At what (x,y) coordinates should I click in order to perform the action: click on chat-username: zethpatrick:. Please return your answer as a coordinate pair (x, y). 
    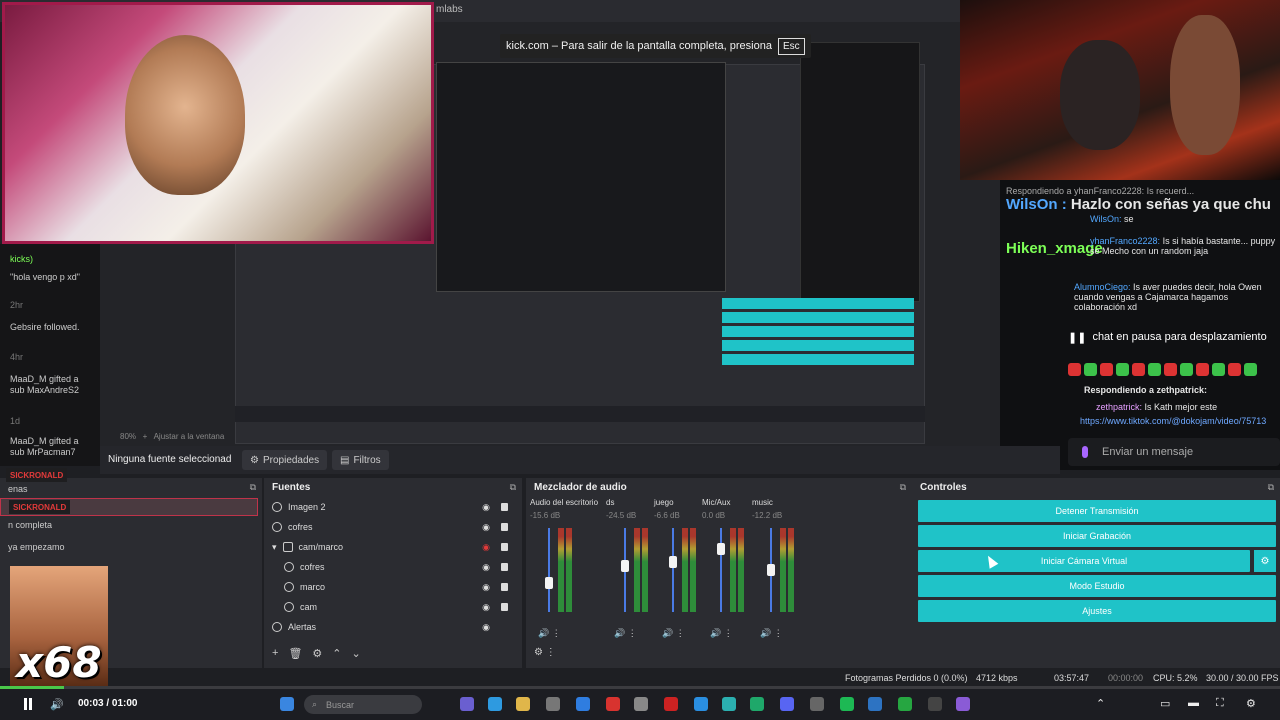
    Looking at the image, I should click on (1119, 407).